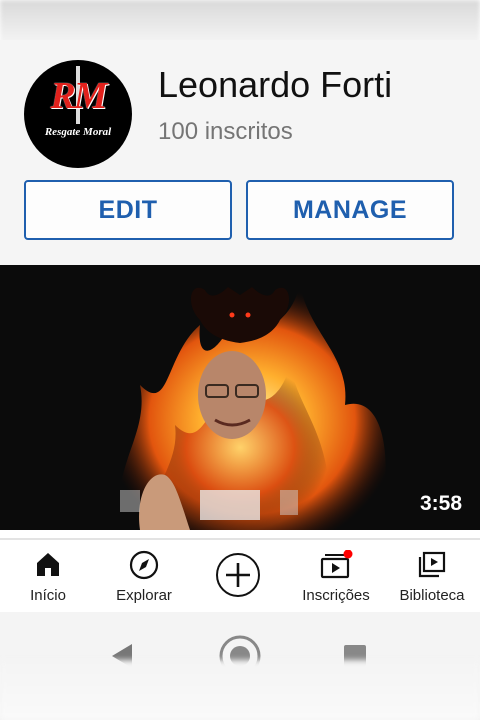  I want to click on home-icon, so click(48, 566).